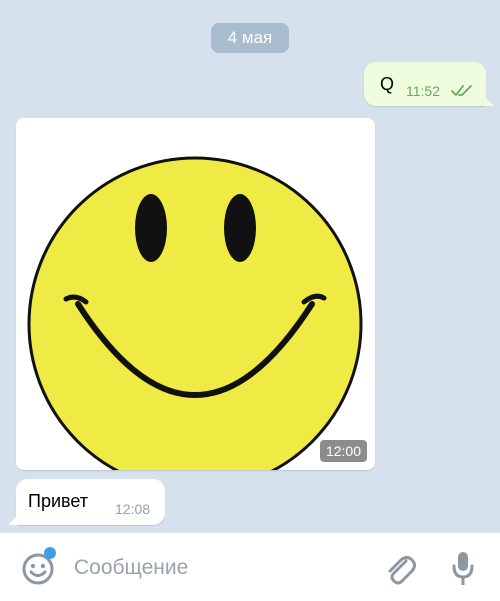  What do you see at coordinates (343, 451) in the screenshot?
I see `image-message-time: 12:00` at bounding box center [343, 451].